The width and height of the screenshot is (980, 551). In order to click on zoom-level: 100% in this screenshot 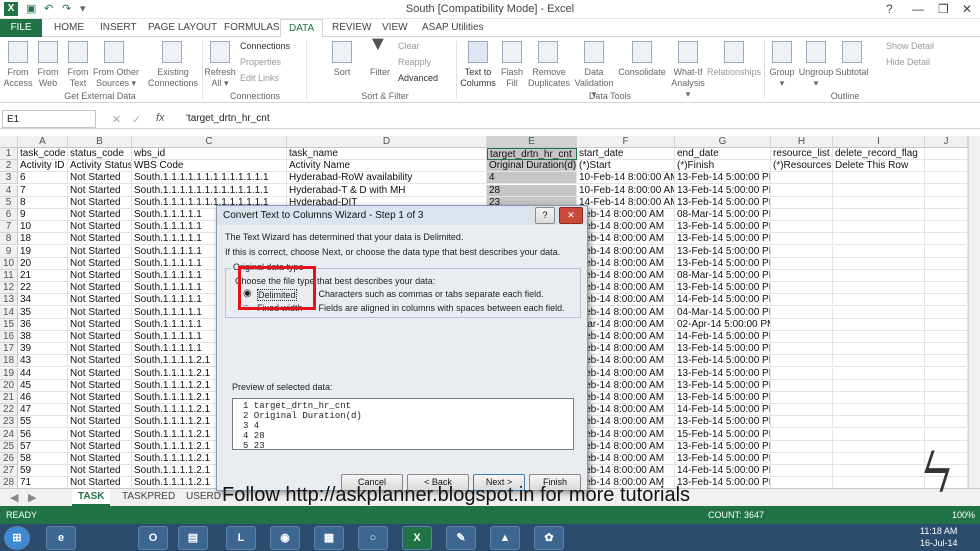, I will do `click(963, 515)`.